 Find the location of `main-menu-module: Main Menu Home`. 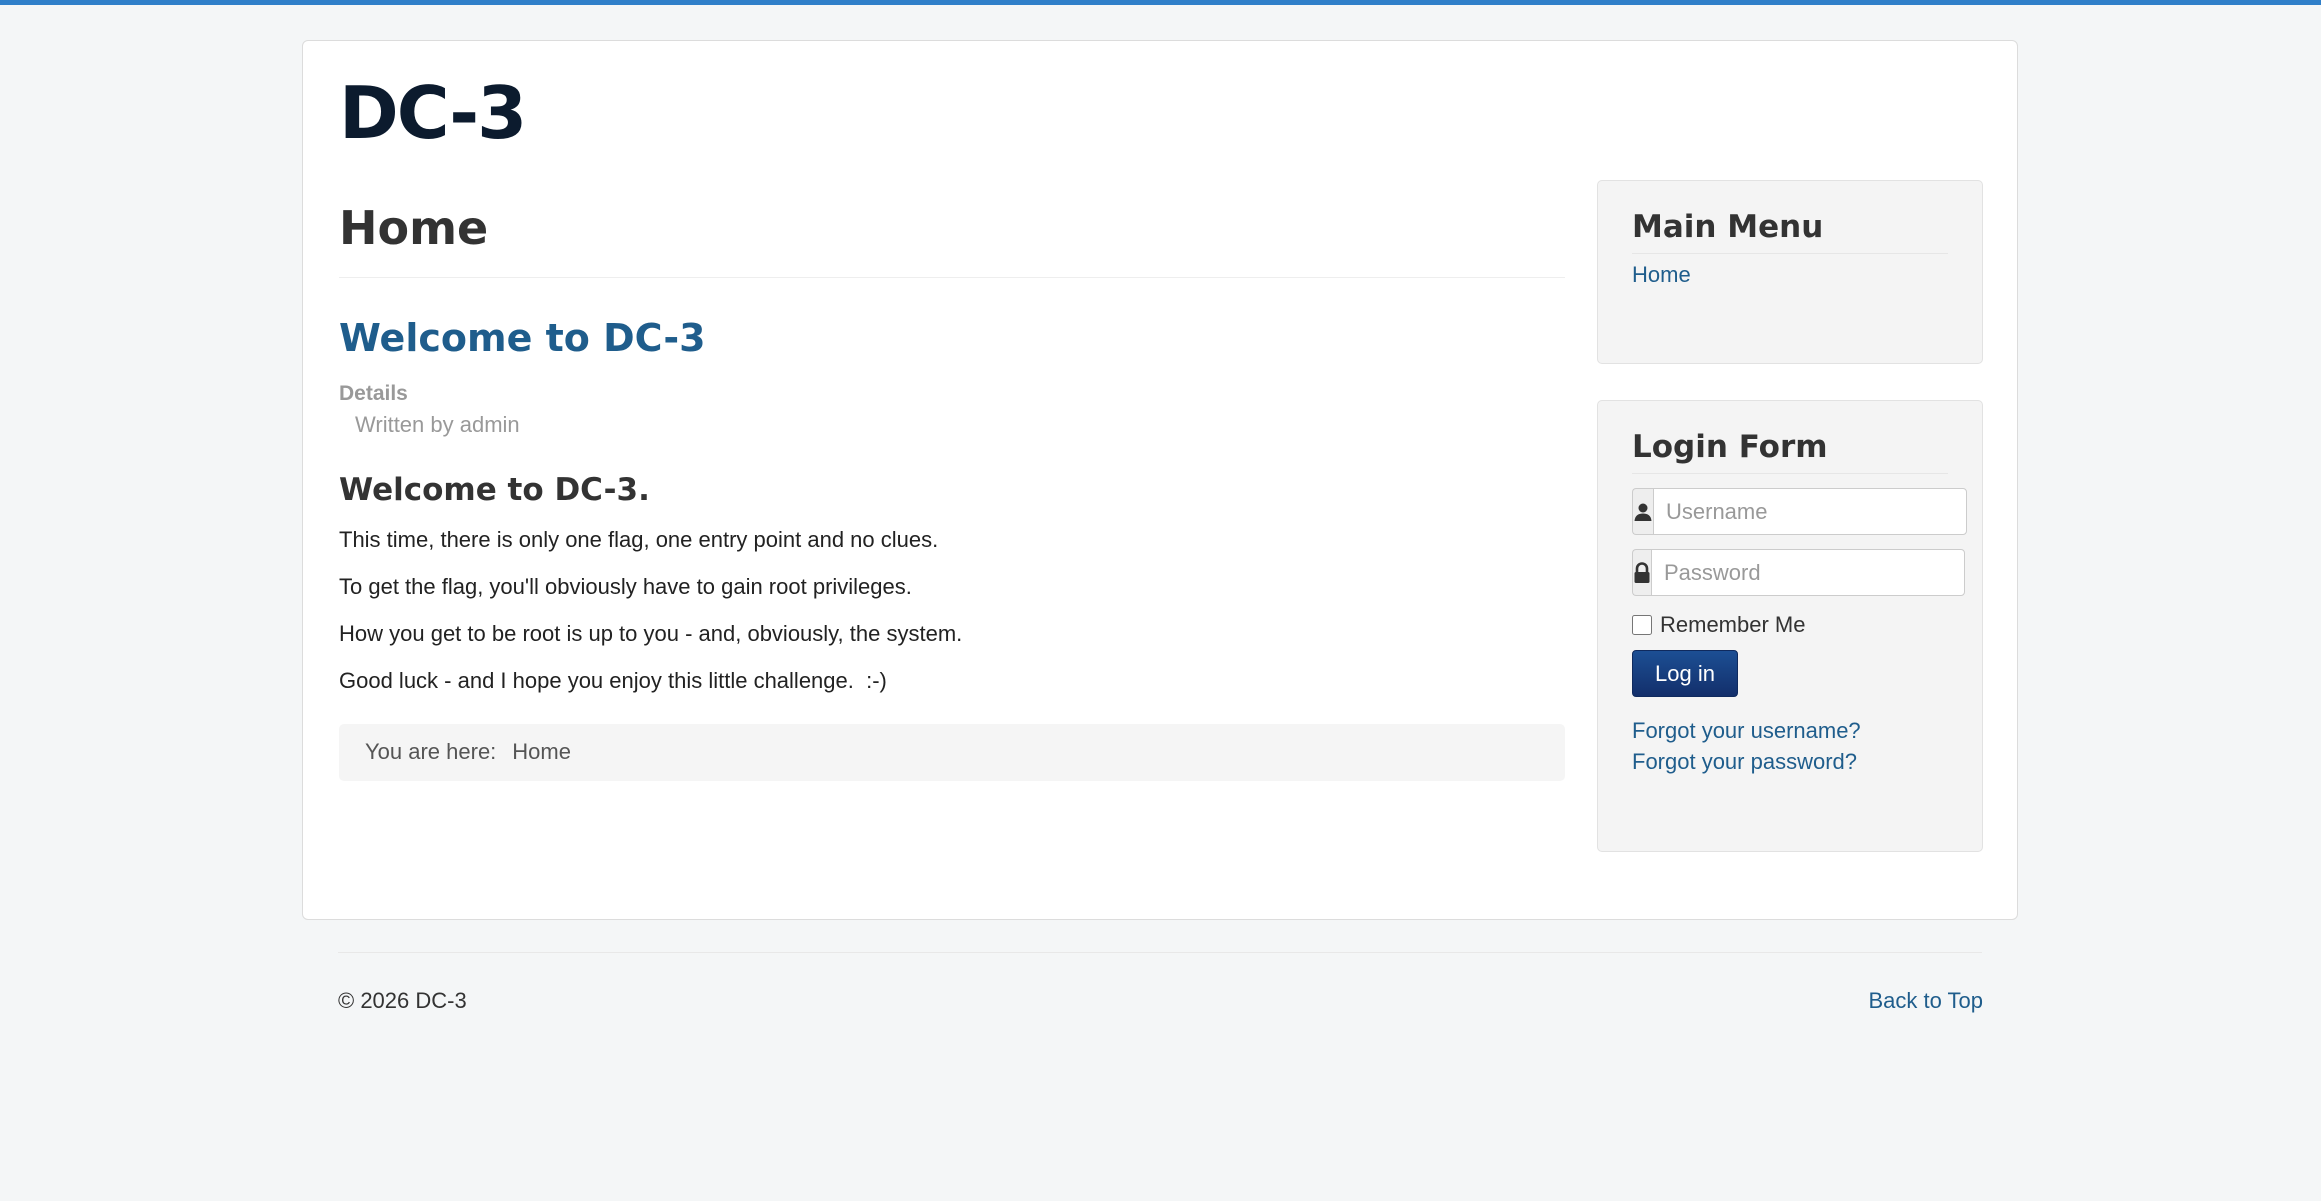

main-menu-module: Main Menu Home is located at coordinates (1790, 272).